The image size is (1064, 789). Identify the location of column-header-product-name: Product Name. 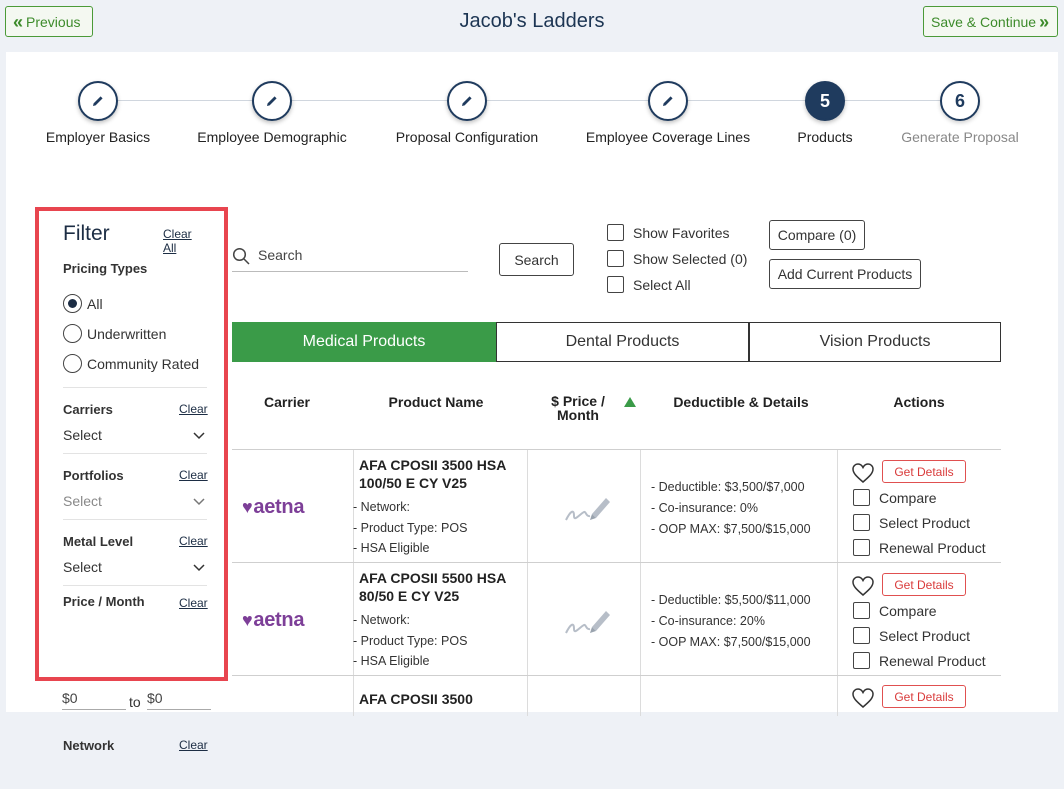
(436, 402).